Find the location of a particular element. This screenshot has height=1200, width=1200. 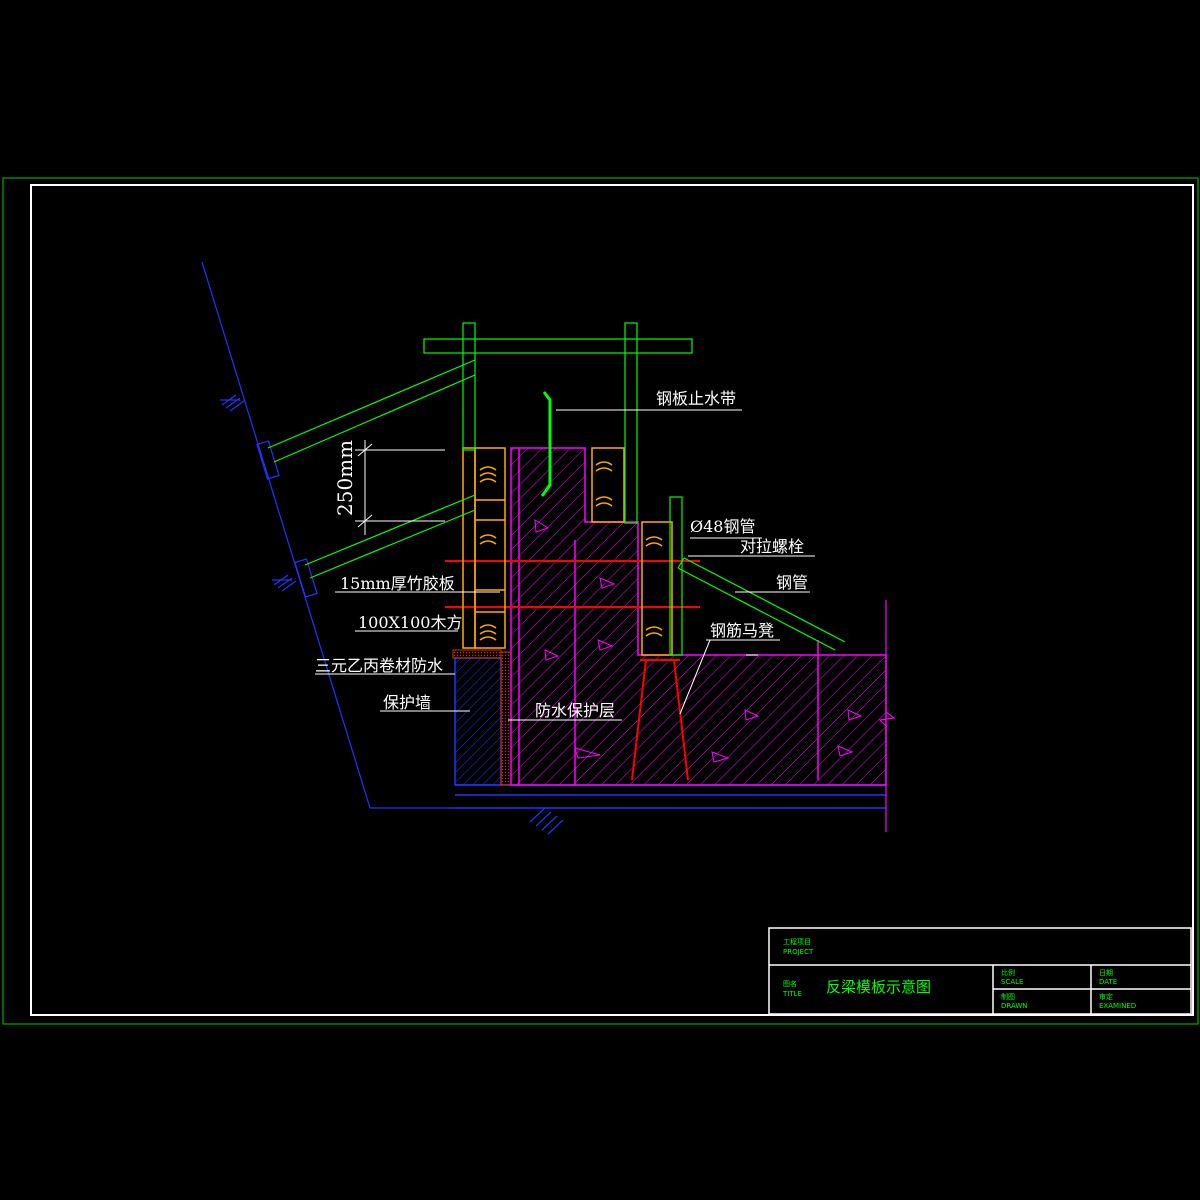

label-bamboo-plywood: 15mm厚竹胶板 is located at coordinates (397, 583).